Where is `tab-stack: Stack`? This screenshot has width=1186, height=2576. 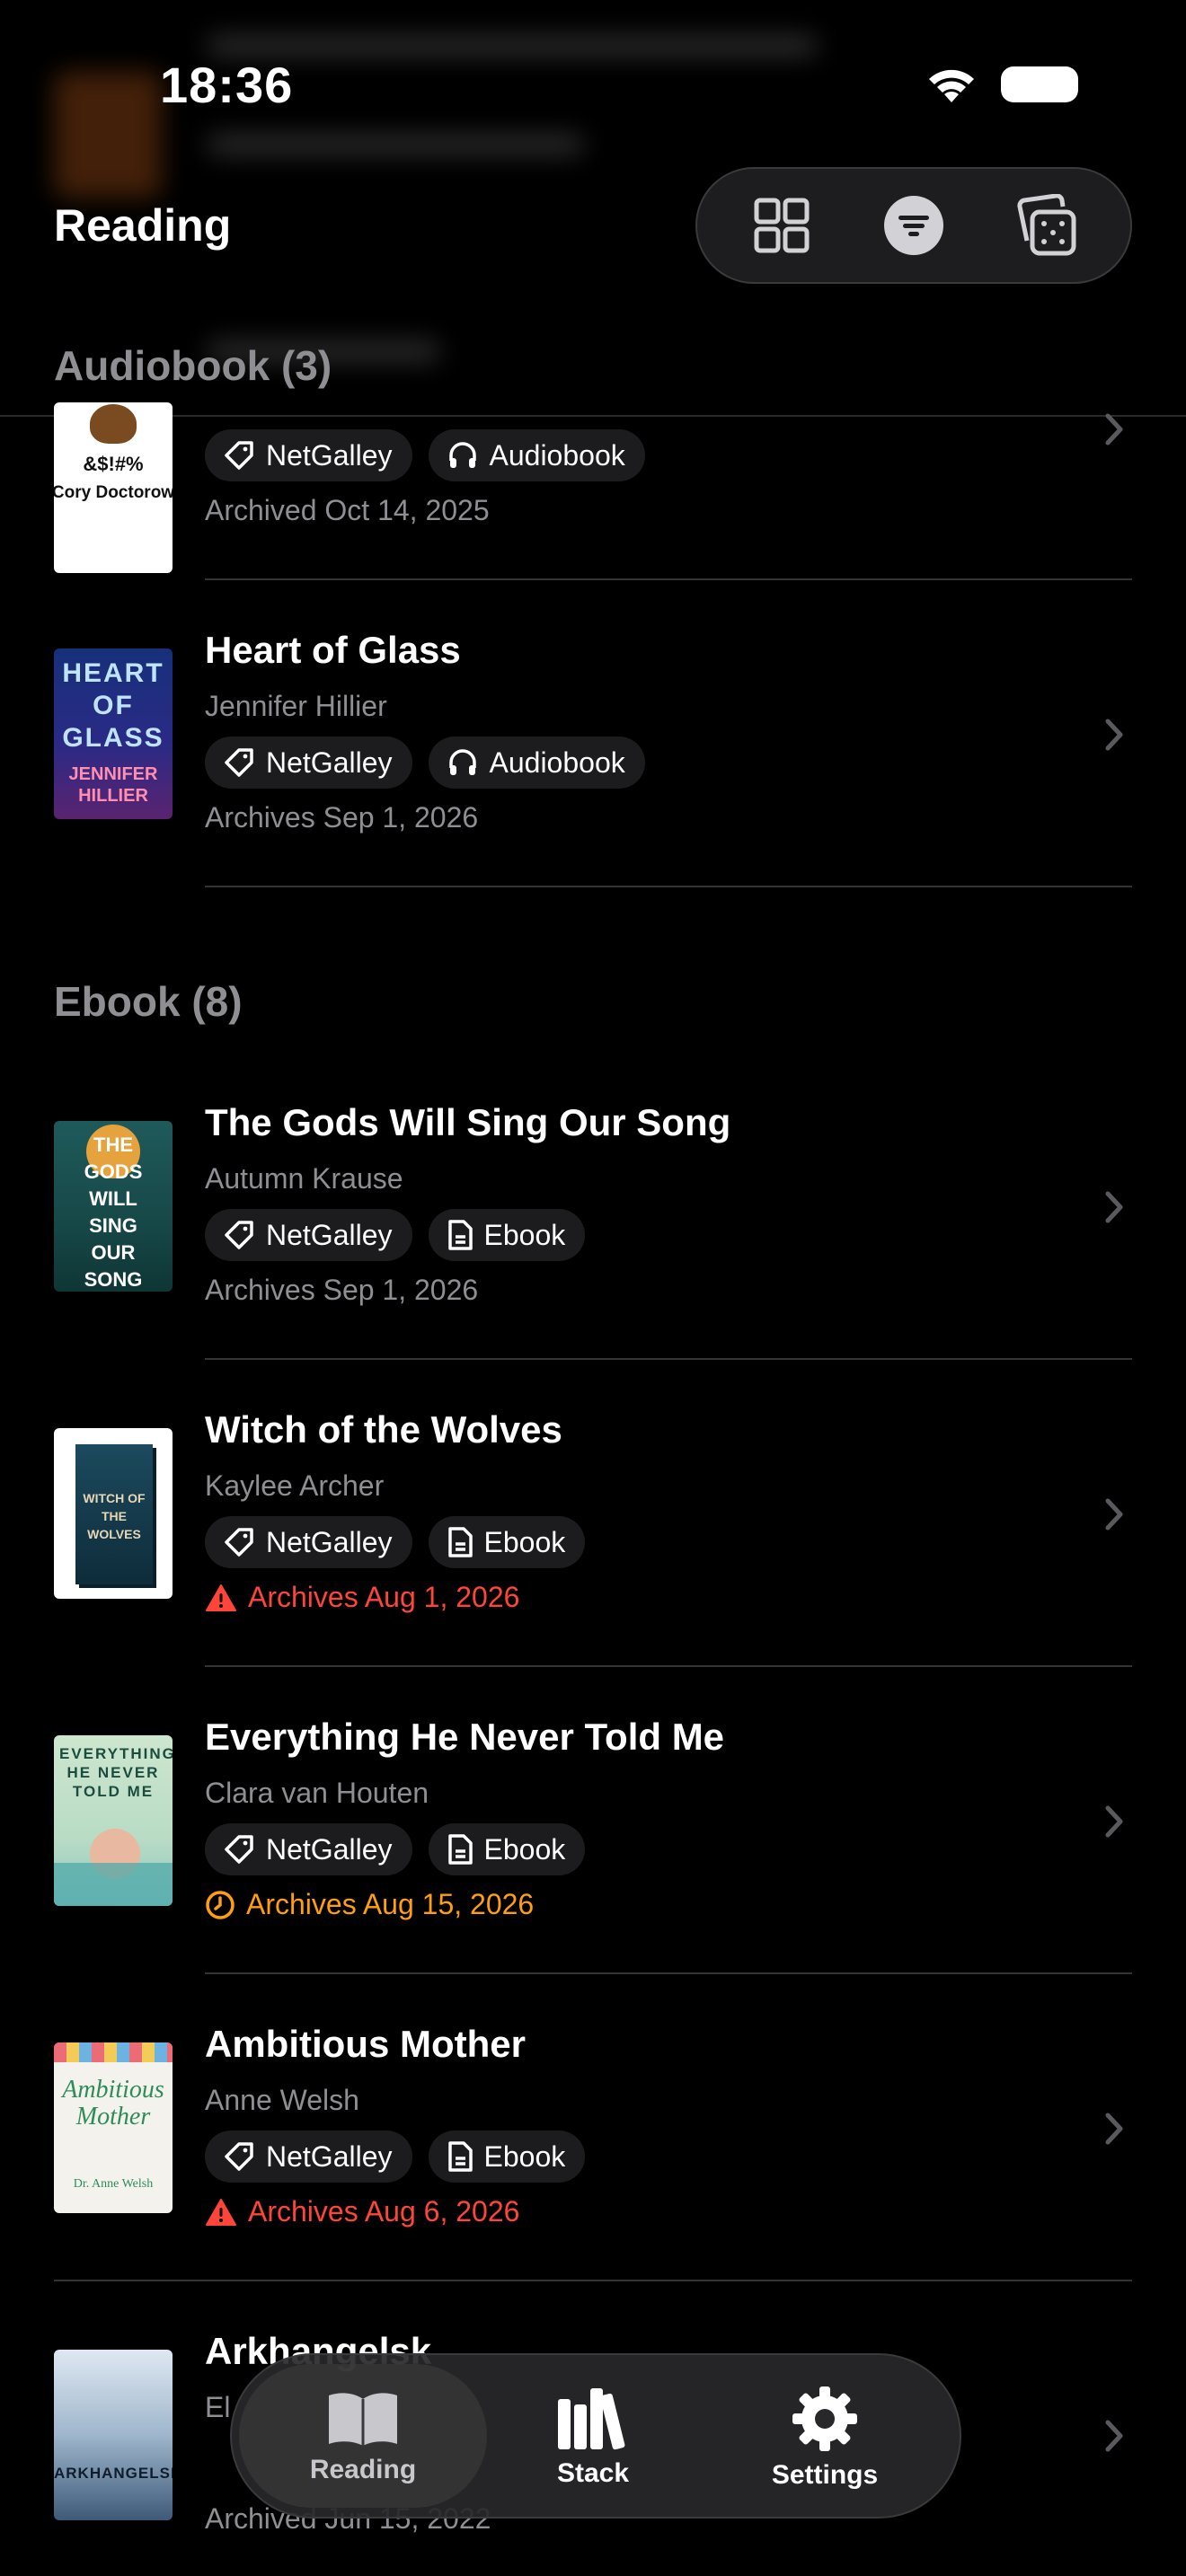
tab-stack: Stack is located at coordinates (593, 2437).